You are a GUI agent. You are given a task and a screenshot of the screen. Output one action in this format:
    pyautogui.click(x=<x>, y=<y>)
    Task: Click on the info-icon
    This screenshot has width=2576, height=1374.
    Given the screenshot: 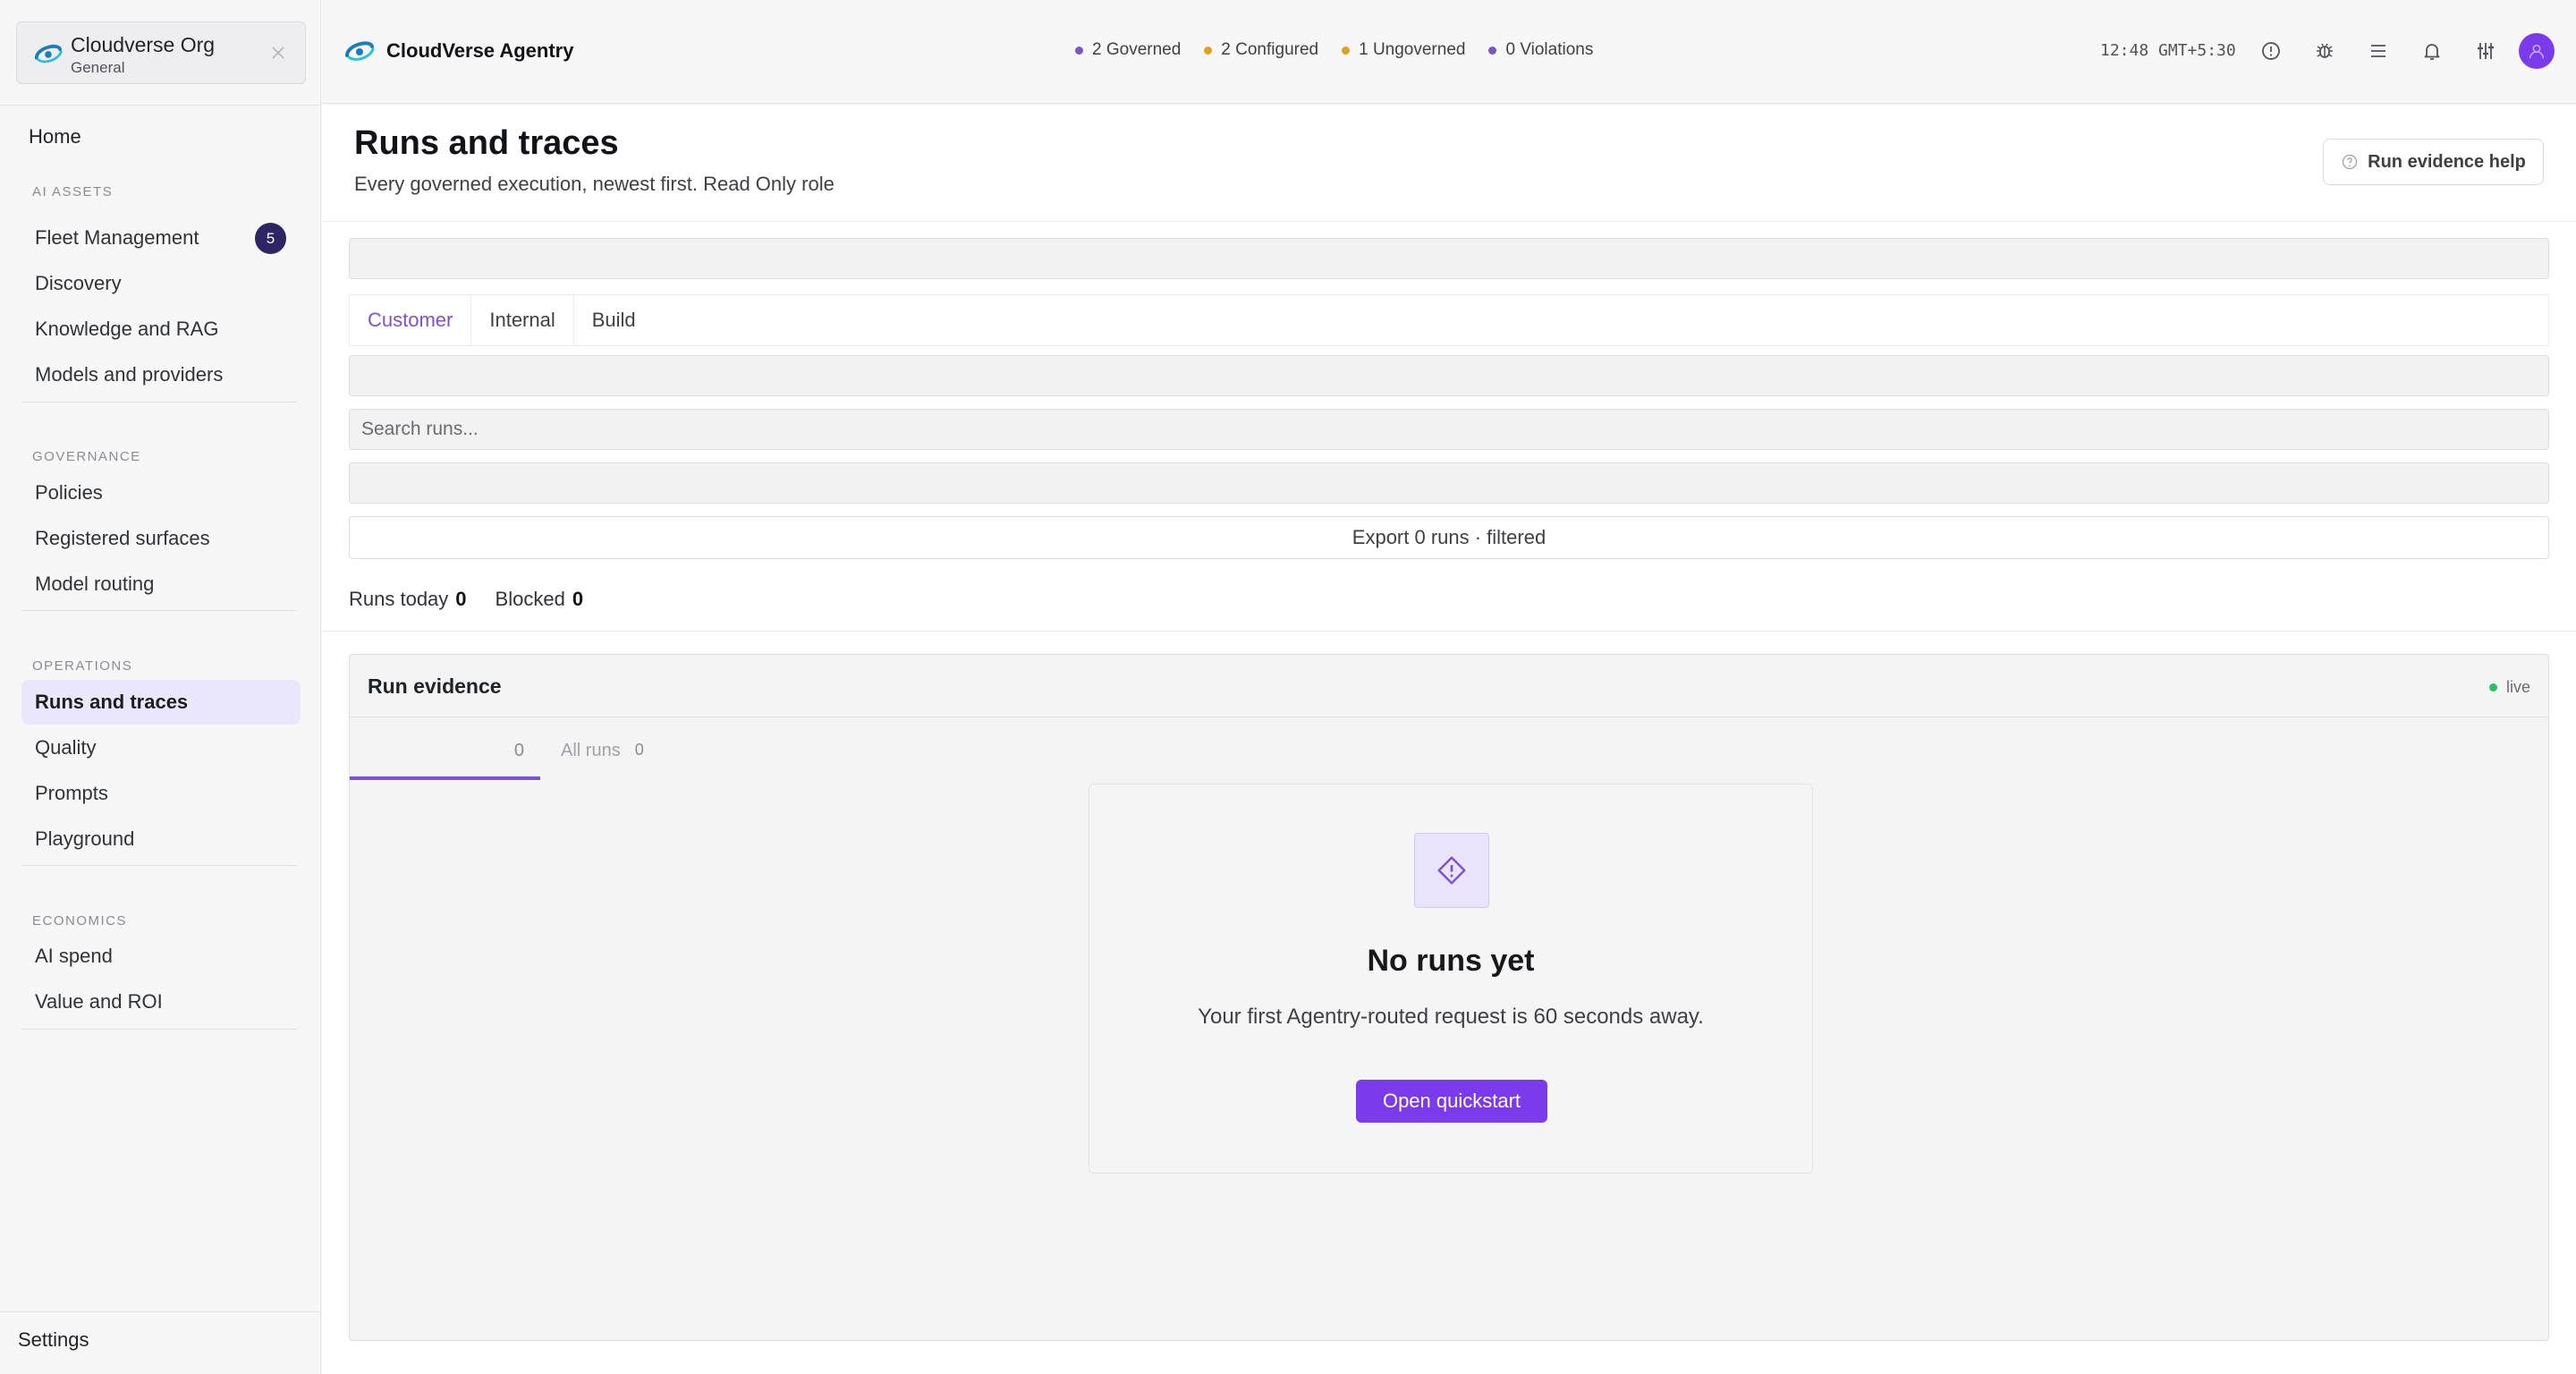 What is the action you would take?
    pyautogui.click(x=2271, y=51)
    